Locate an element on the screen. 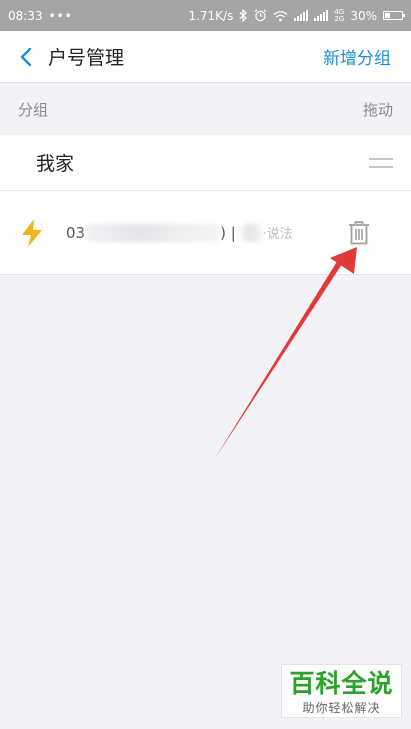 Image resolution: width=411 pixels, height=729 pixels. page-title: 户号管理 is located at coordinates (86, 58).